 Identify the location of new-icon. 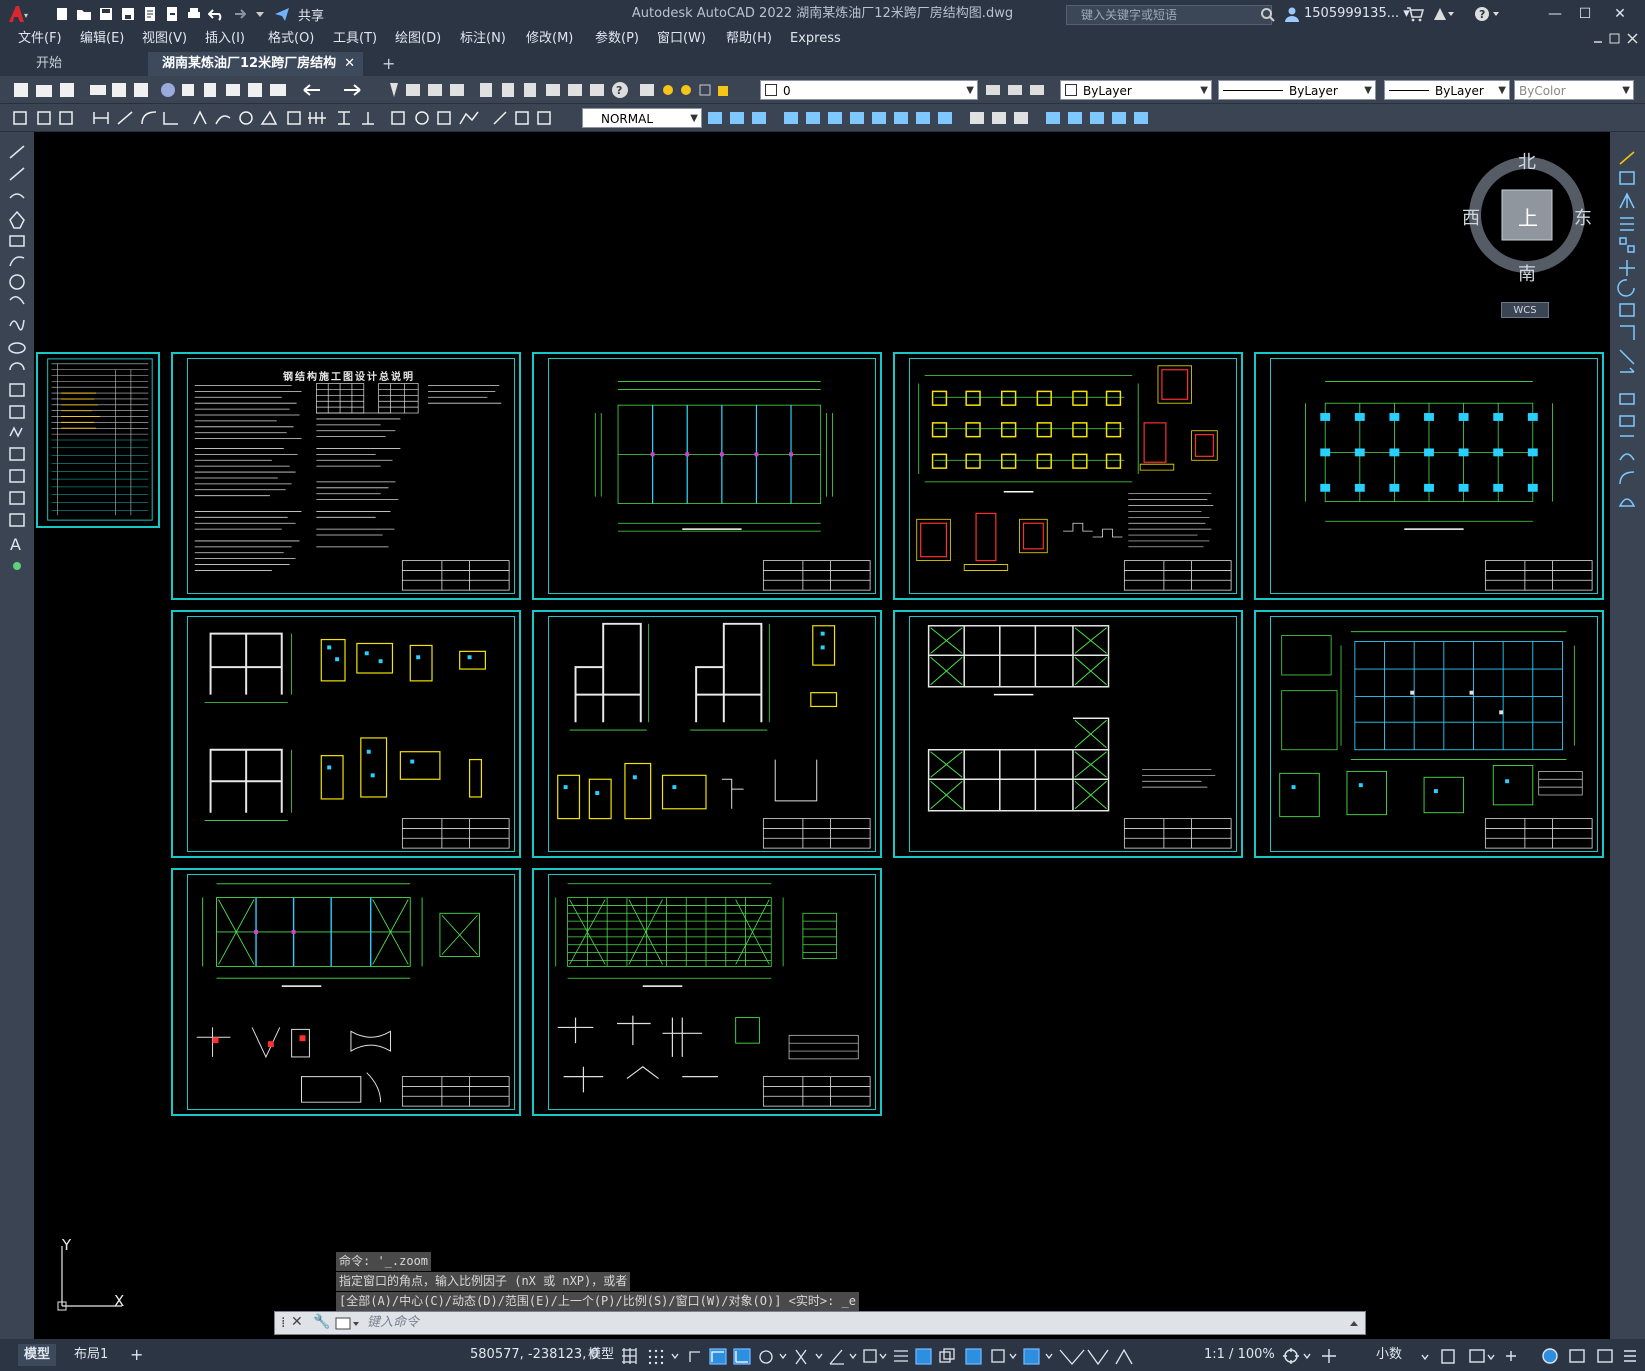
(62, 14).